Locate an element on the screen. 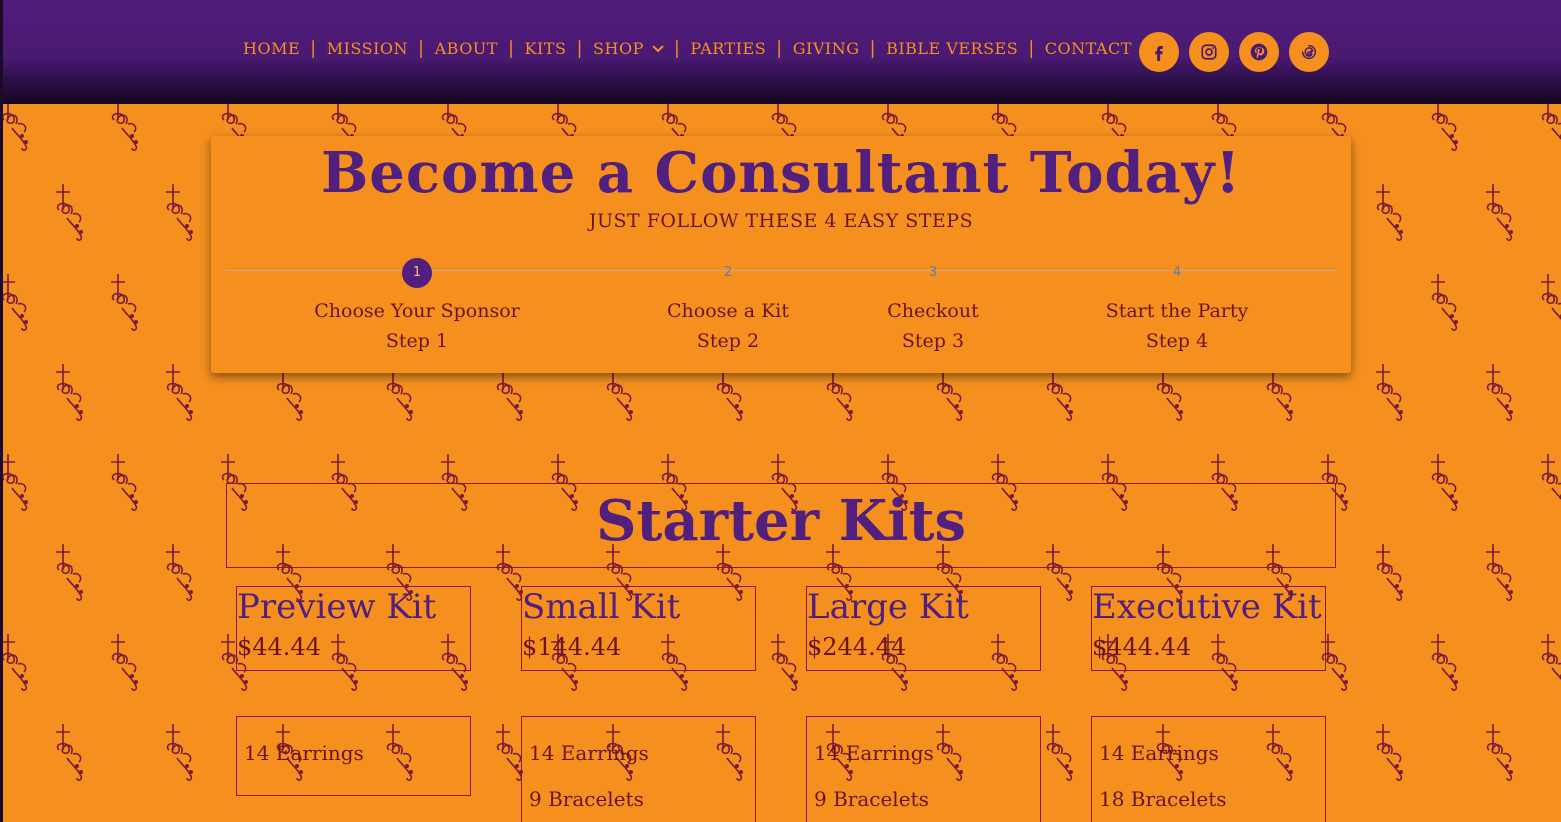  nav-mission-label: MISSION is located at coordinates (367, 48).